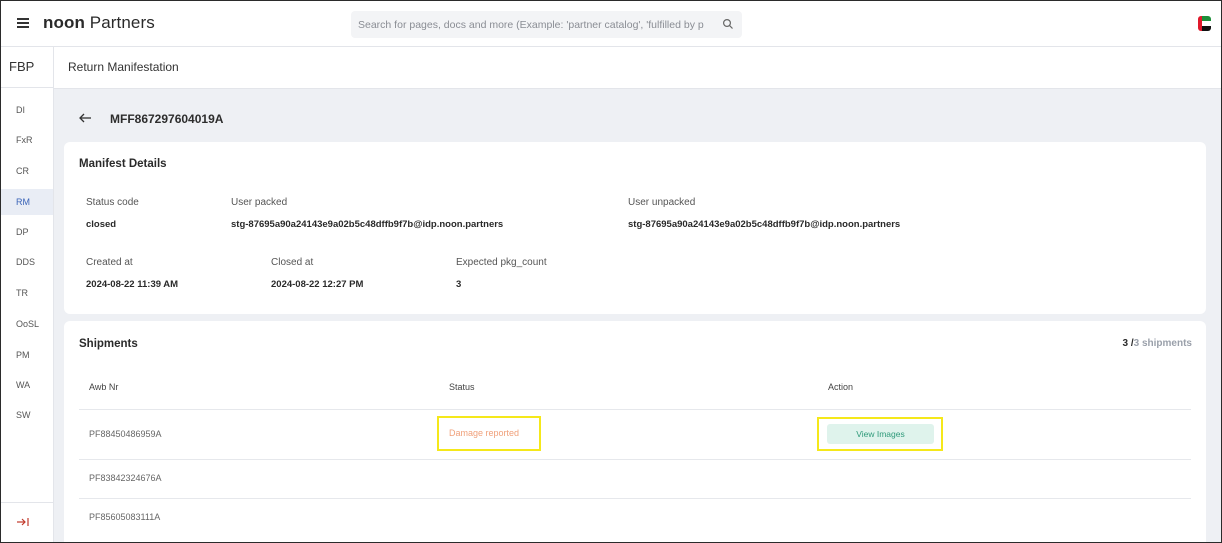 The width and height of the screenshot is (1222, 543). Describe the element at coordinates (27, 232) in the screenshot. I see `sidebar-item-dp: DP` at that location.